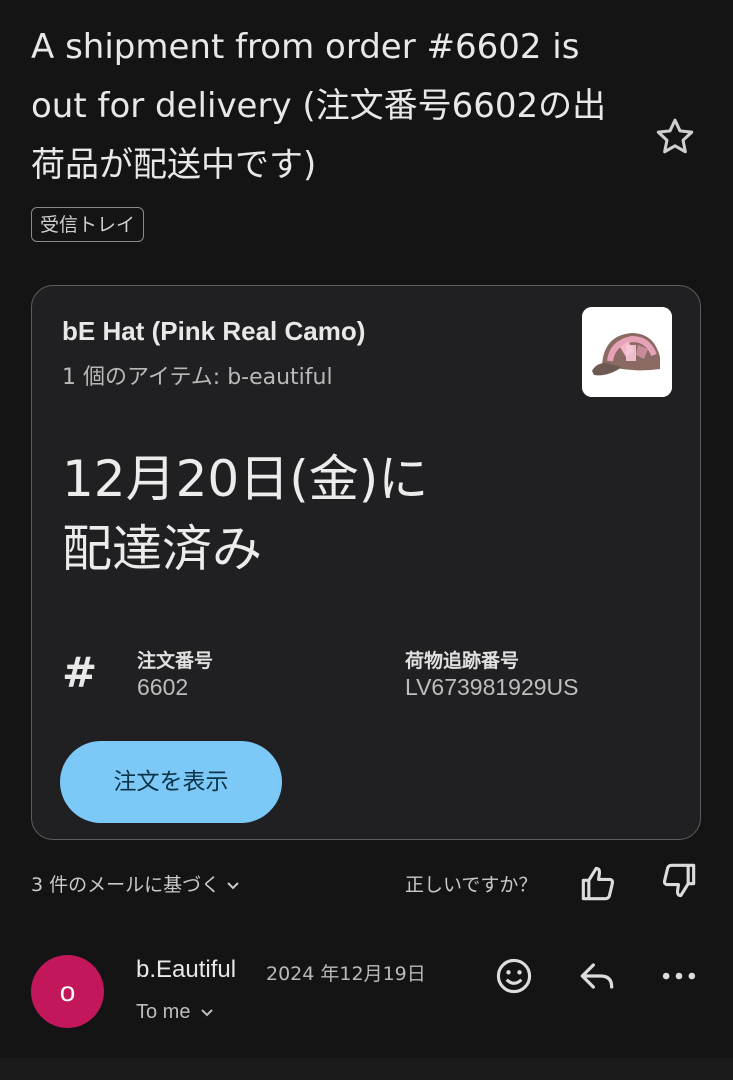  What do you see at coordinates (67, 991) in the screenshot?
I see `avatar: o` at bounding box center [67, 991].